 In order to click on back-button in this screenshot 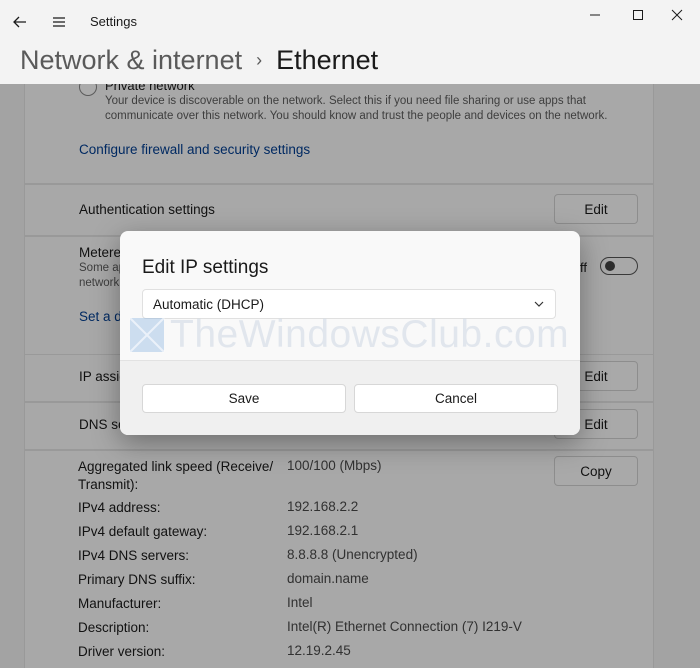, I will do `click(20, 22)`.